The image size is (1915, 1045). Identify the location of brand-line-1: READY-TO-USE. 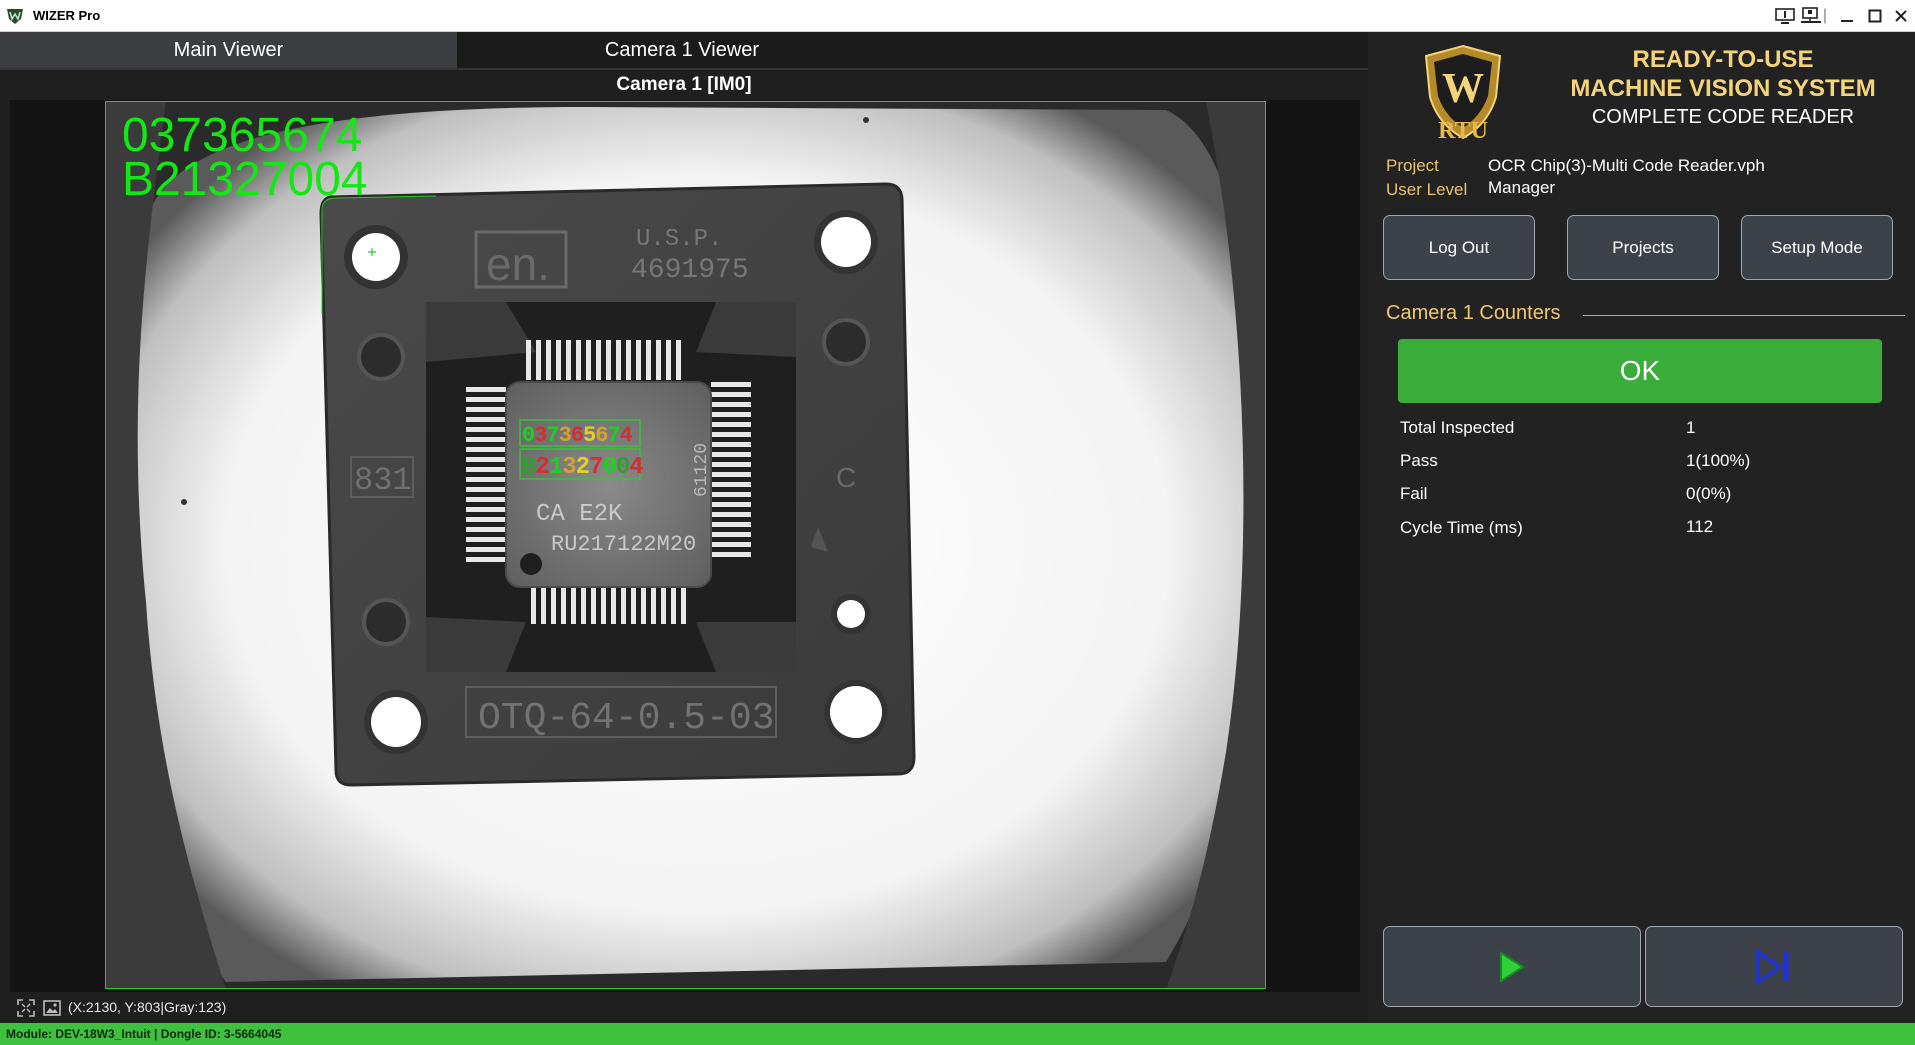
(1723, 59).